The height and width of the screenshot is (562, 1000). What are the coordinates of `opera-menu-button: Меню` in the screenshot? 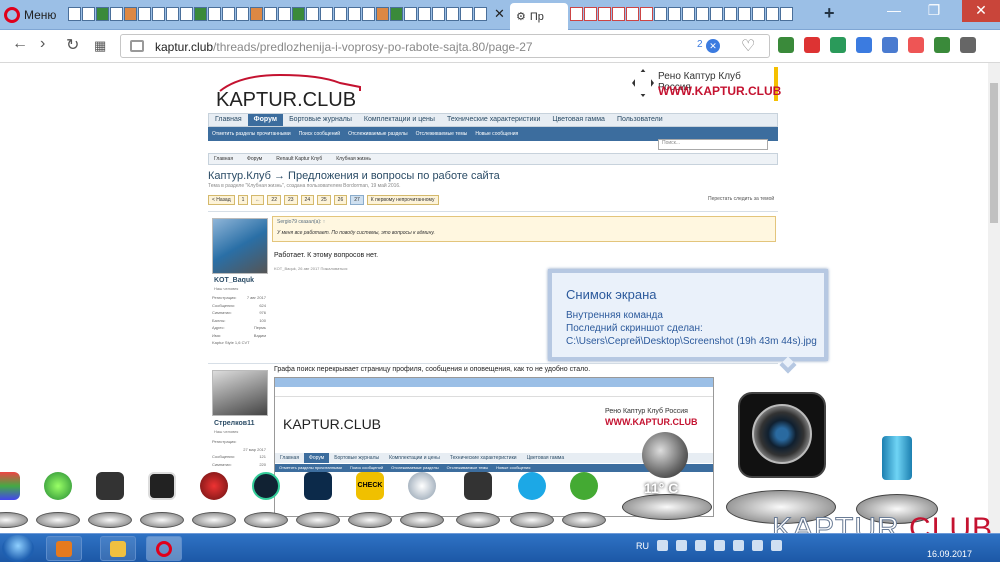 It's located at (30, 15).